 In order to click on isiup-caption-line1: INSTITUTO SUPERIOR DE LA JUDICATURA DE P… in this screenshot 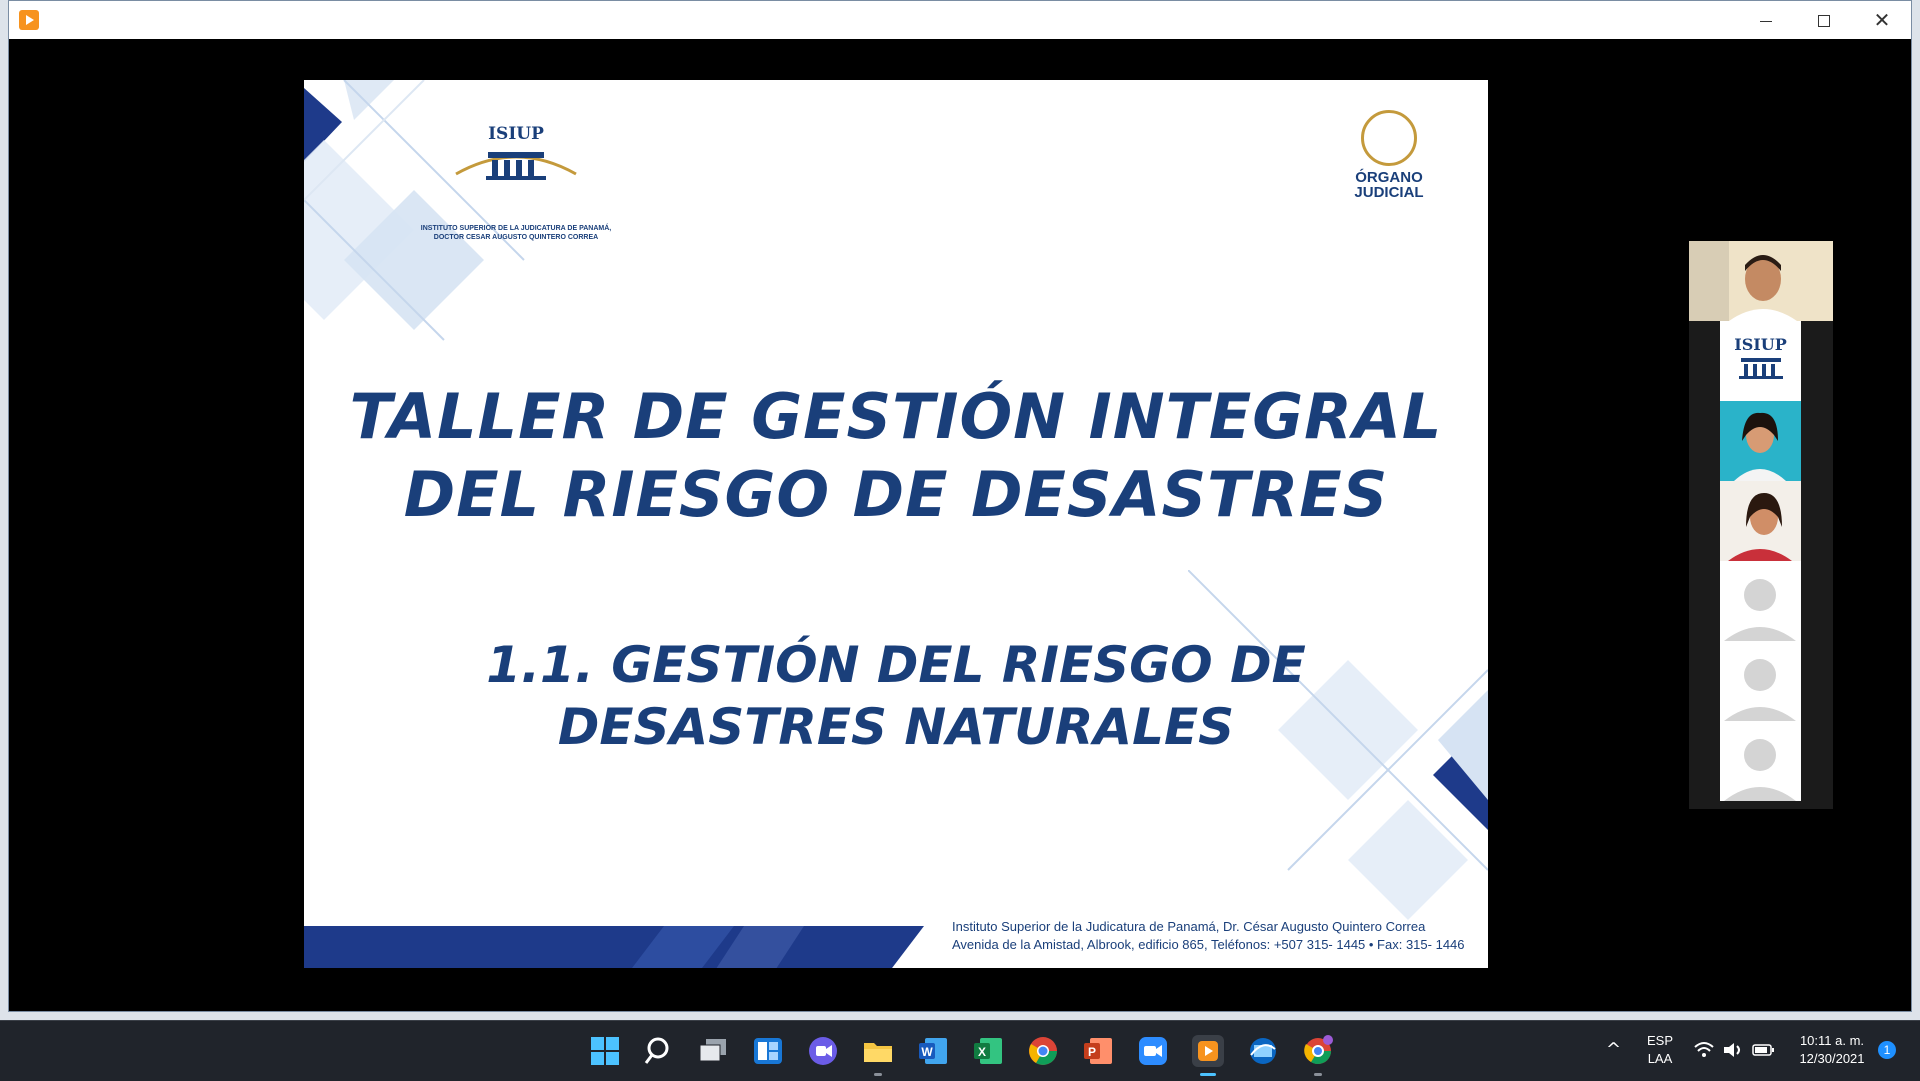, I will do `click(516, 228)`.